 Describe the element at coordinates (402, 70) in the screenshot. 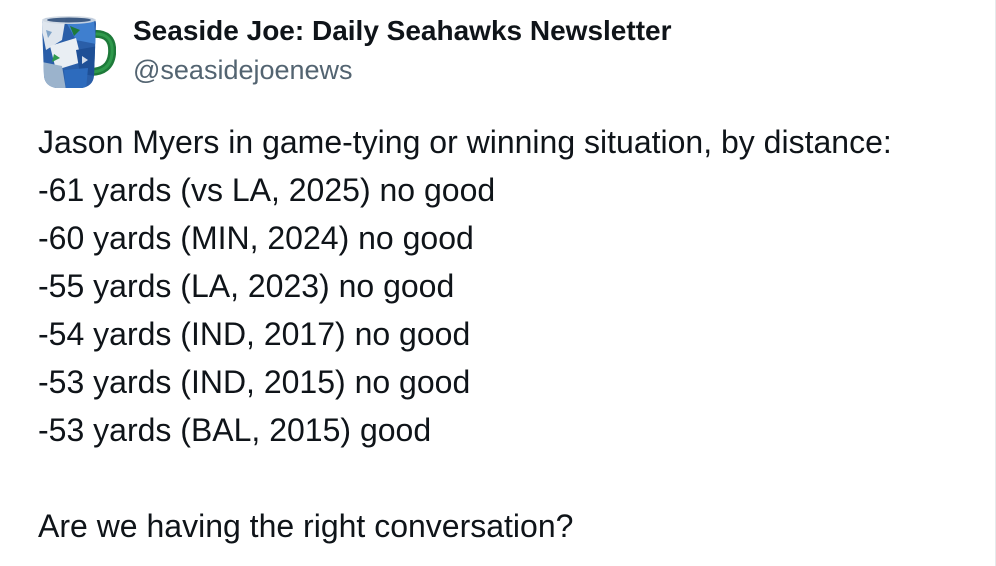

I see `author-handle: @seasidejoenews` at that location.